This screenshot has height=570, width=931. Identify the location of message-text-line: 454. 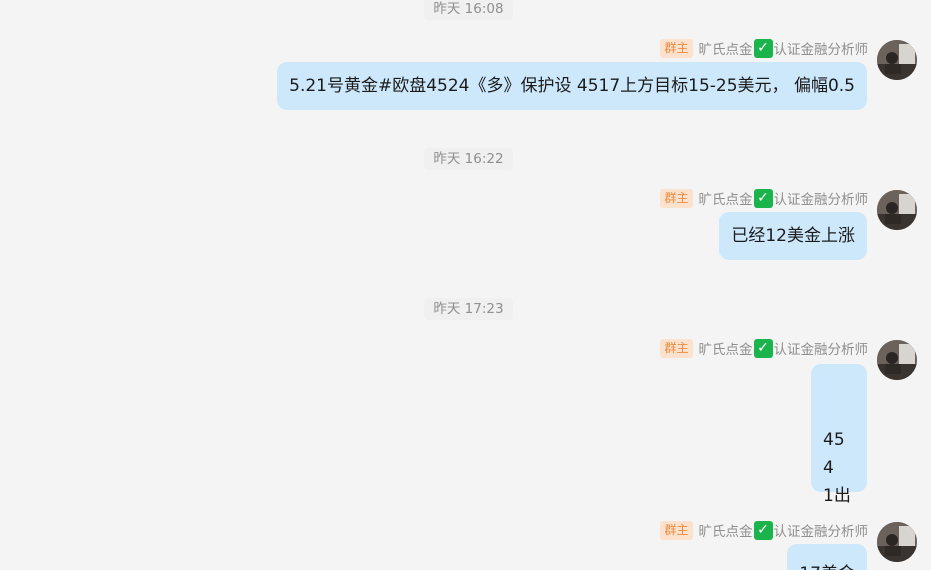
(834, 454).